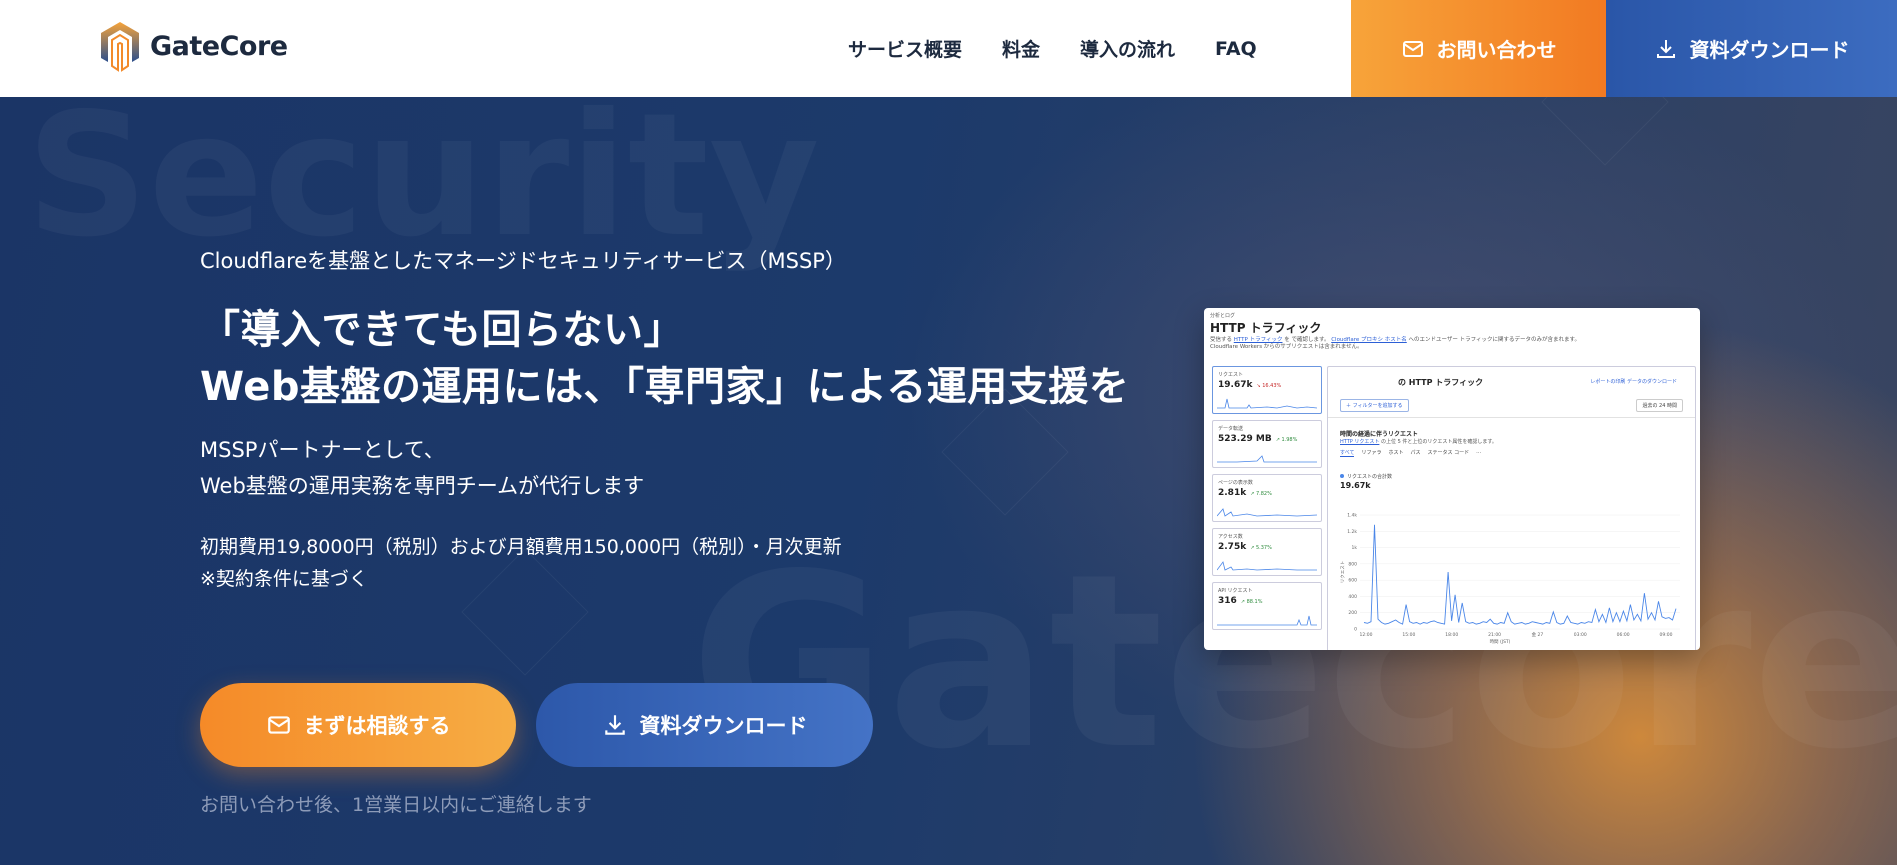  Describe the element at coordinates (1370, 477) in the screenshot. I see `legend-label: リクエストの合計数` at that location.